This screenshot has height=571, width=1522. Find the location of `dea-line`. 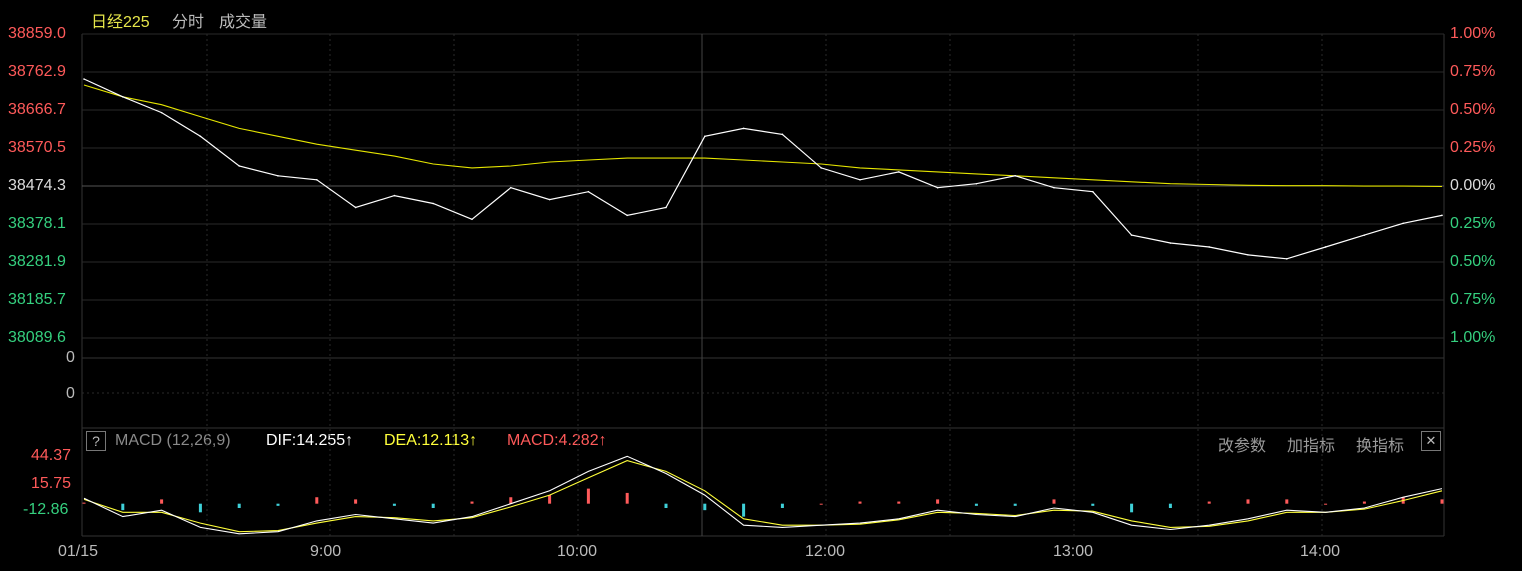

dea-line is located at coordinates (763, 496).